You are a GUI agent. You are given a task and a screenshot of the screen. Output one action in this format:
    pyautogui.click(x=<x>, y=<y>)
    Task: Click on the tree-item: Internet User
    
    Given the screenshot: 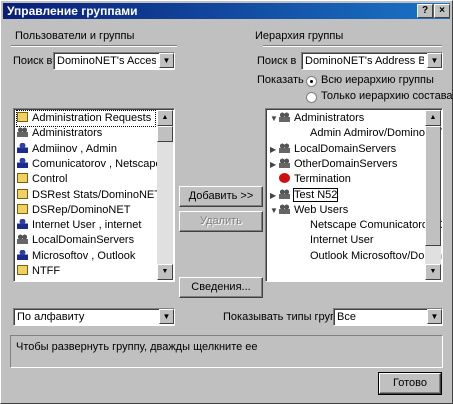 What is the action you would take?
    pyautogui.click(x=342, y=240)
    